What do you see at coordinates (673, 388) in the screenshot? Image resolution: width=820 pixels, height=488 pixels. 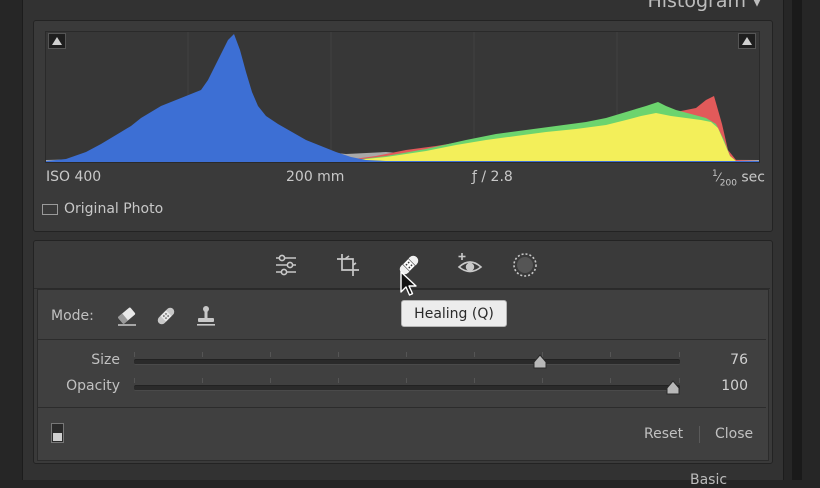 I see `opacity-slider-thumb` at bounding box center [673, 388].